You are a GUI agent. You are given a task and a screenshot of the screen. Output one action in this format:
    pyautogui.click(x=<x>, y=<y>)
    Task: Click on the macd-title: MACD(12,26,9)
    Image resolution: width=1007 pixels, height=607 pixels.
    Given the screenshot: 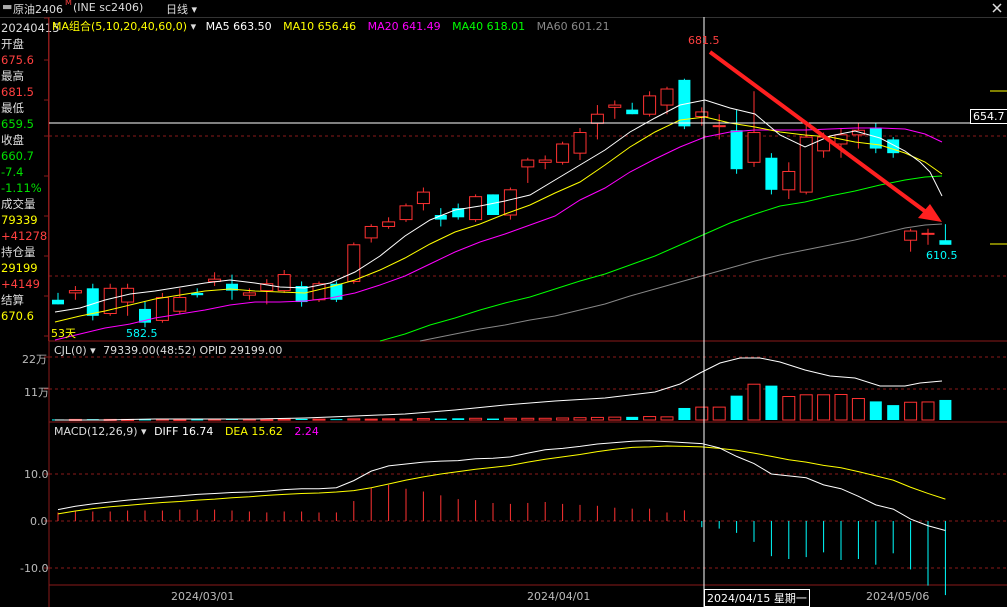 What is the action you would take?
    pyautogui.click(x=96, y=431)
    